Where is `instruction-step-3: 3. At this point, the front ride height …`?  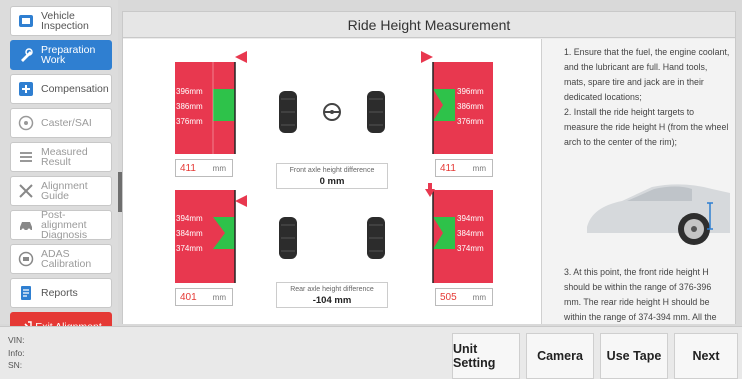
instruction-step-3: 3. At this point, the front ride height … is located at coordinates (640, 294).